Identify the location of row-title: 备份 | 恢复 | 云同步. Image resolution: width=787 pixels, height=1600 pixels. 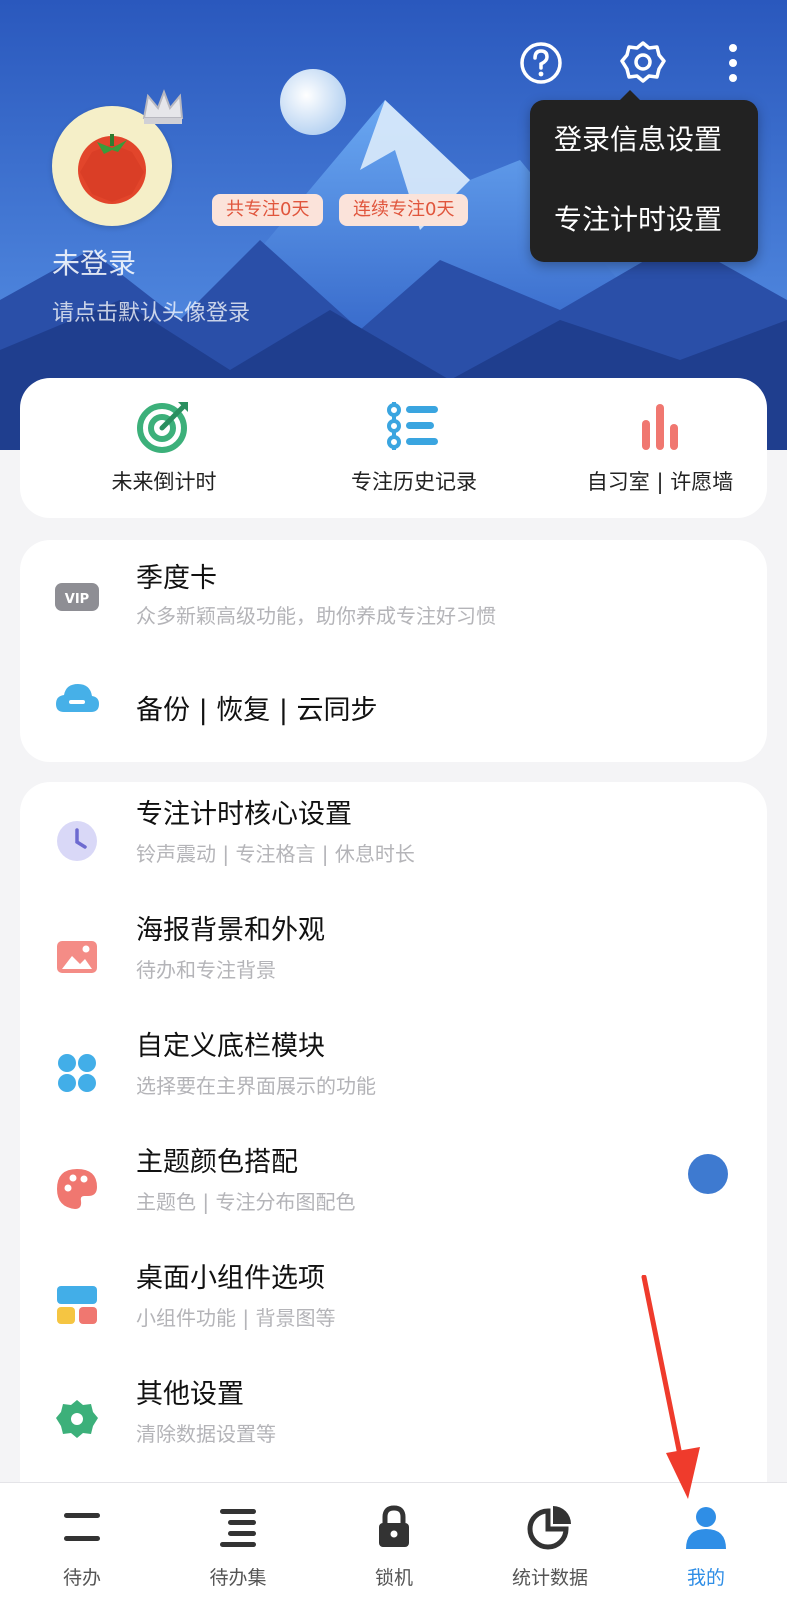
(257, 710).